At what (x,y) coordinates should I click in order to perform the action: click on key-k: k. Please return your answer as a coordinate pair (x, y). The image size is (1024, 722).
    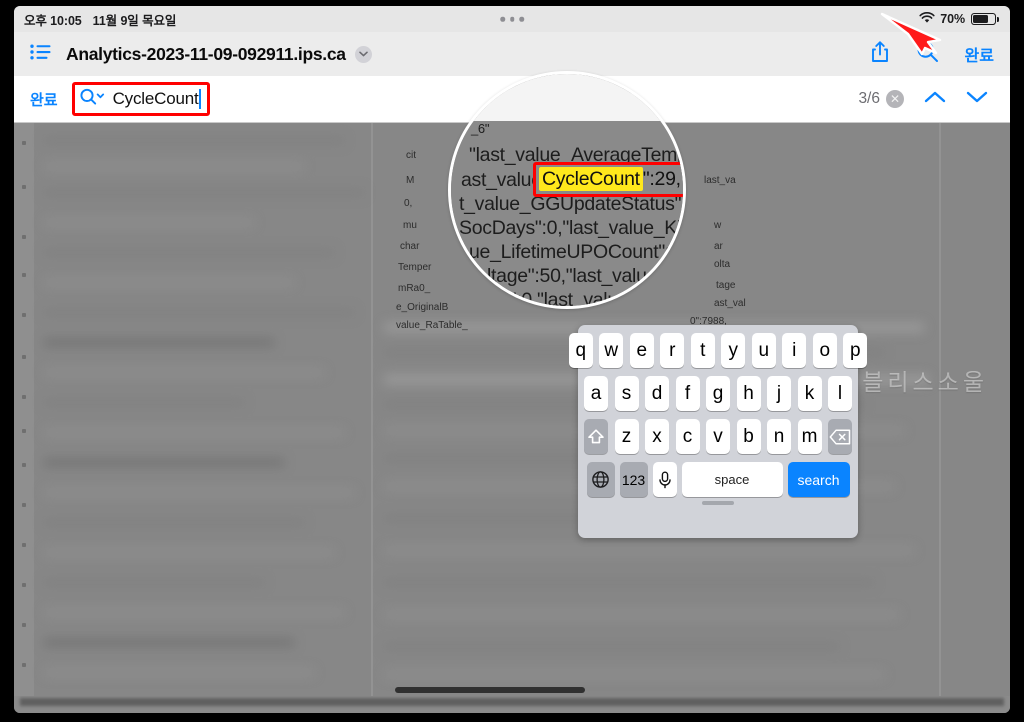
    Looking at the image, I should click on (809, 393).